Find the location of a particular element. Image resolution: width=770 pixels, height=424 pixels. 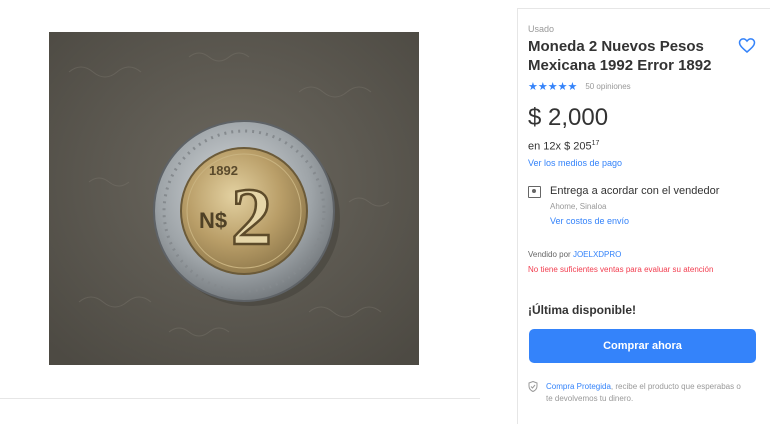

shipping-costs-link: Ver costos de envío is located at coordinates (589, 221).